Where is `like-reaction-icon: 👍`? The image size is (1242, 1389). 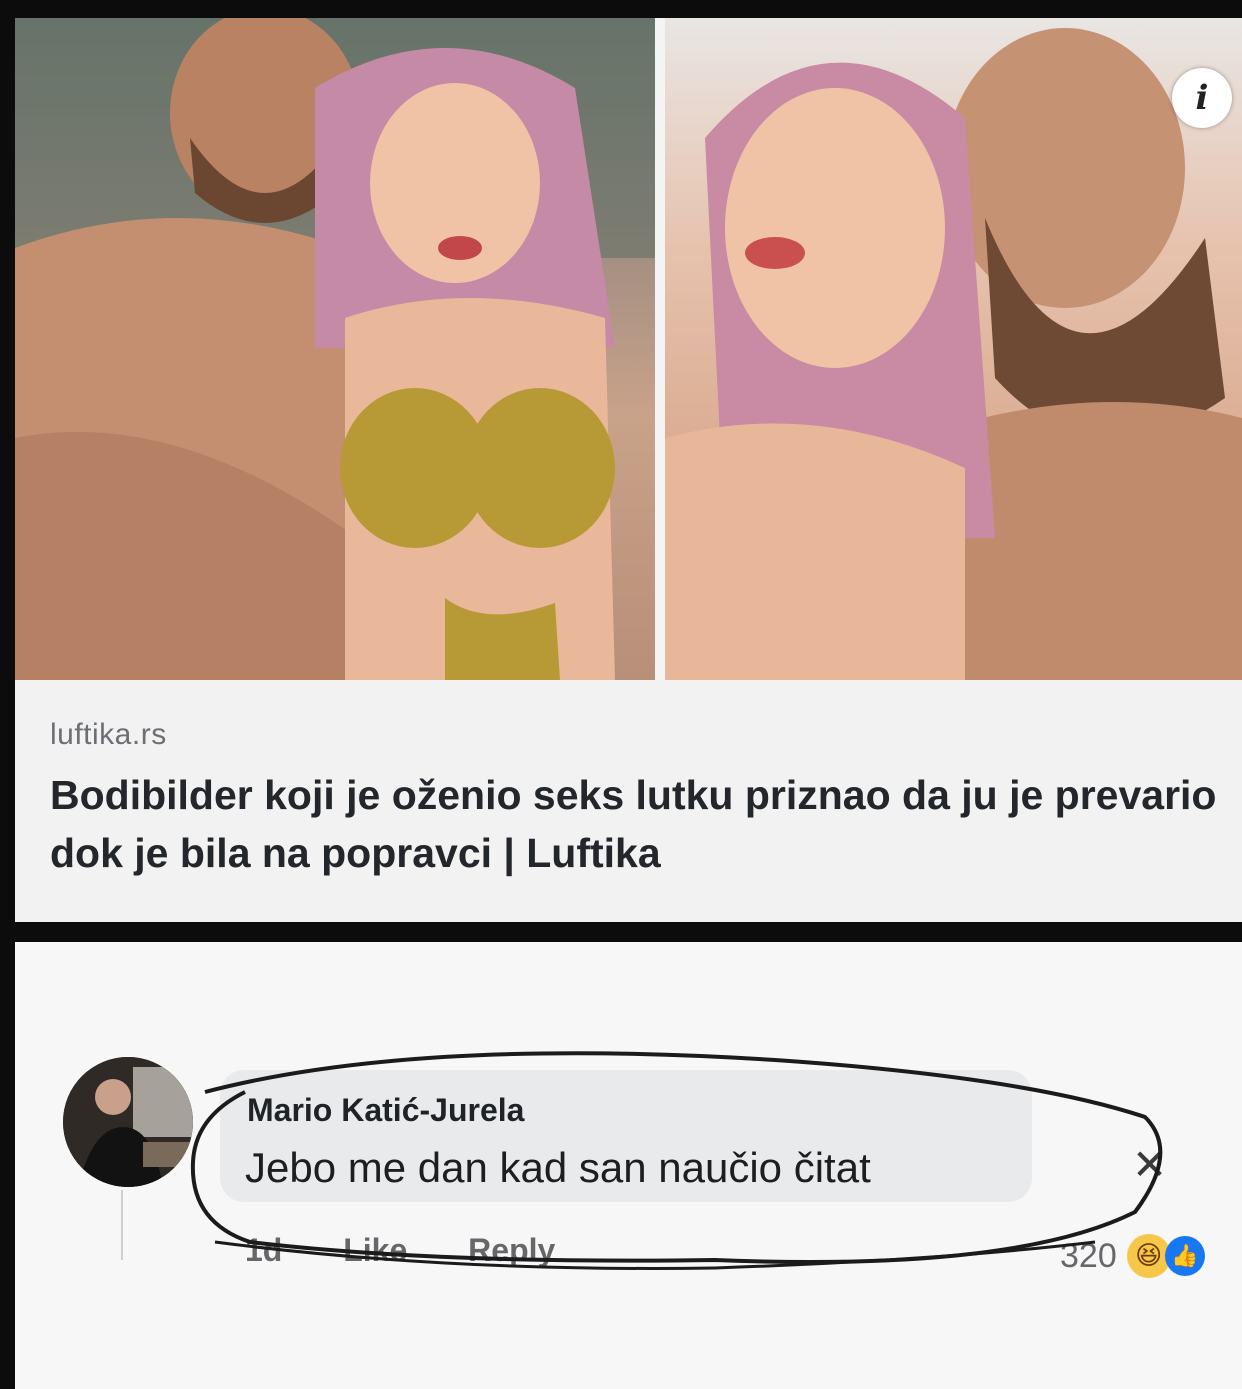 like-reaction-icon: 👍 is located at coordinates (1184, 1256).